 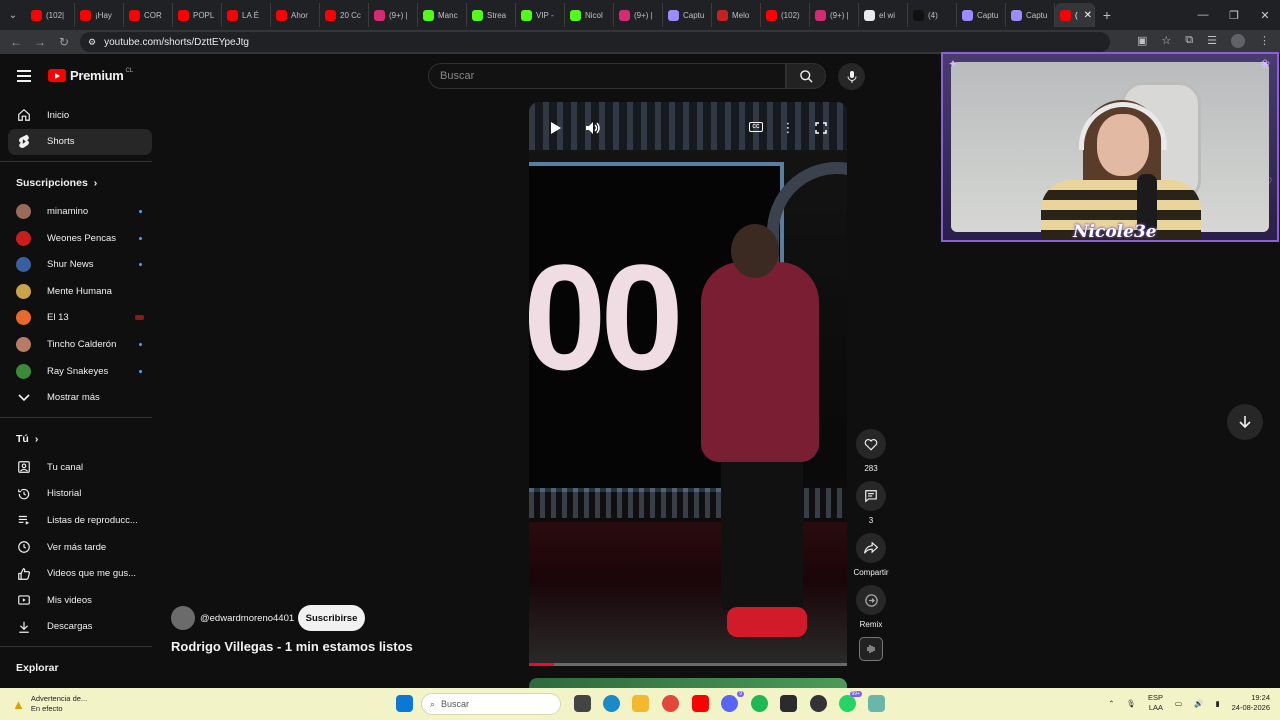 What do you see at coordinates (589, 15) in the screenshot?
I see `browser-tab: Nicol` at bounding box center [589, 15].